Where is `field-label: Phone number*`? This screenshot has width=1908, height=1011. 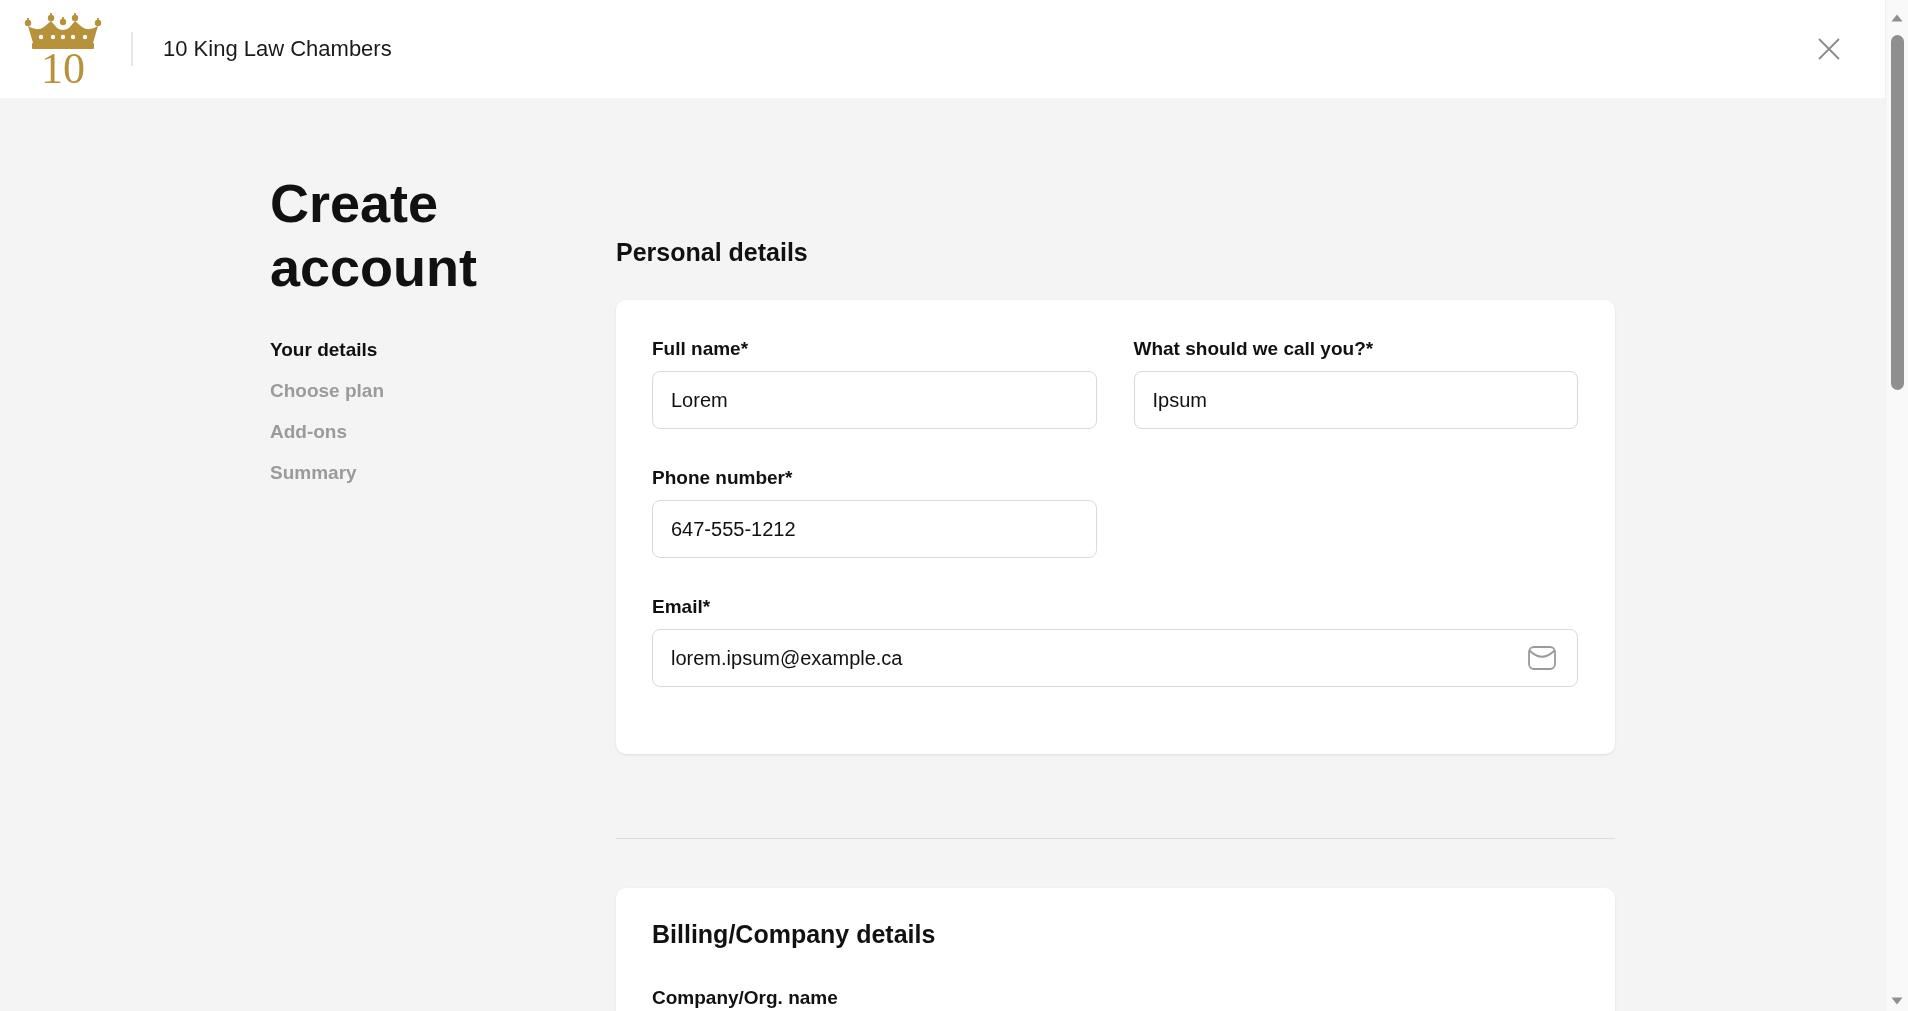
field-label: Phone number* is located at coordinates (722, 478).